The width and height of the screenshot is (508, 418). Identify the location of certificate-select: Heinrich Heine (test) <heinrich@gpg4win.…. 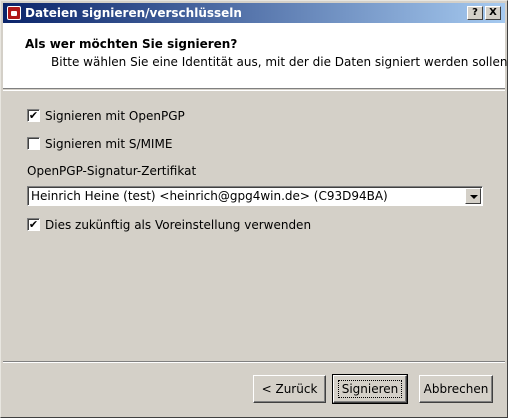
(255, 196).